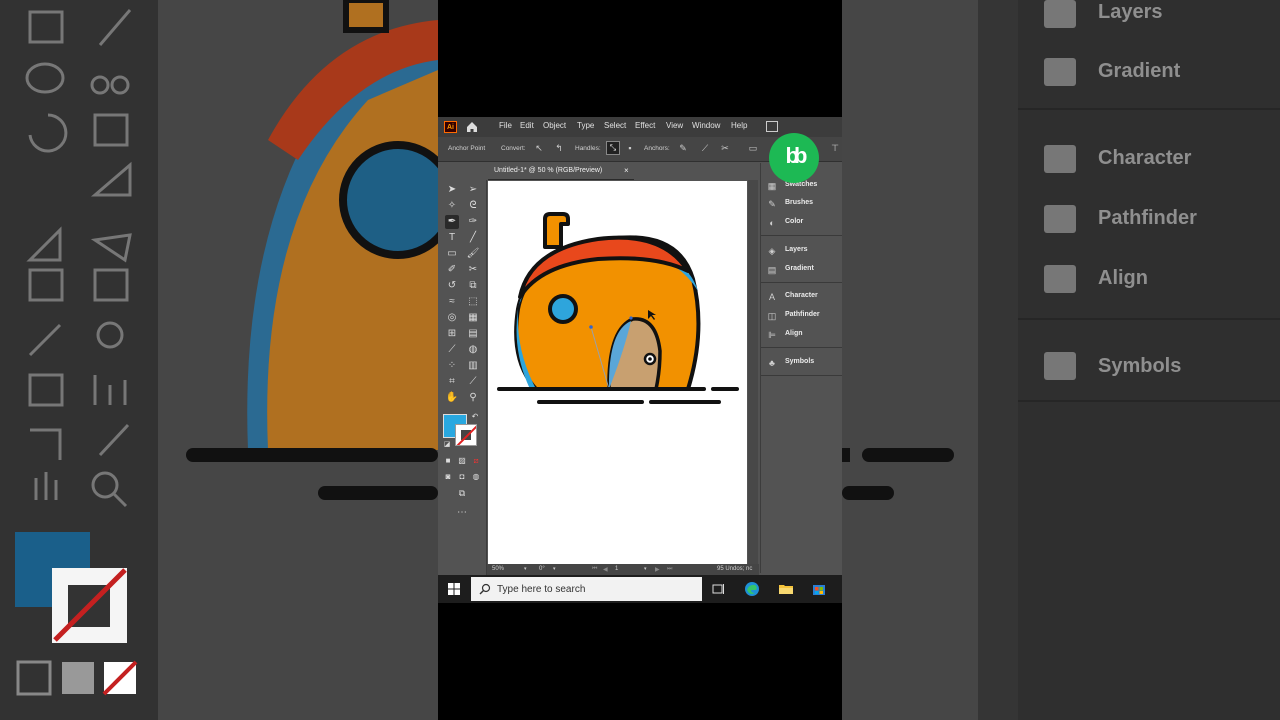 This screenshot has height=720, width=1280. What do you see at coordinates (1060, 72) in the screenshot?
I see `gradient-icon` at bounding box center [1060, 72].